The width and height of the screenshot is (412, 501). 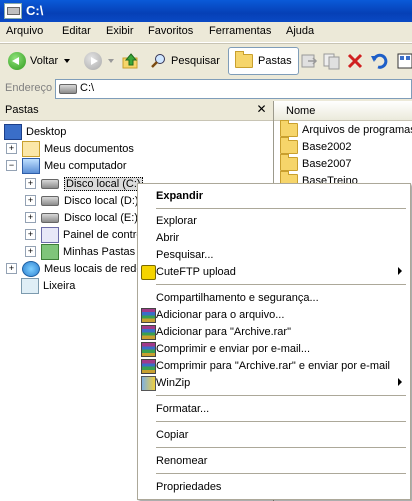 What do you see at coordinates (240, 31) in the screenshot?
I see `menu-ferramentas: Ferramentas` at bounding box center [240, 31].